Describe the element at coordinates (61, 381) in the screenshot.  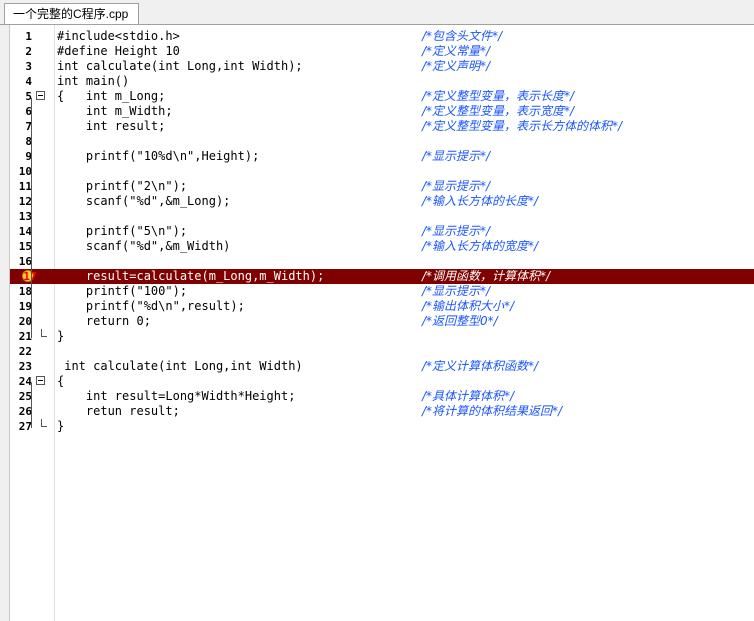
I see `code-text: {` at that location.